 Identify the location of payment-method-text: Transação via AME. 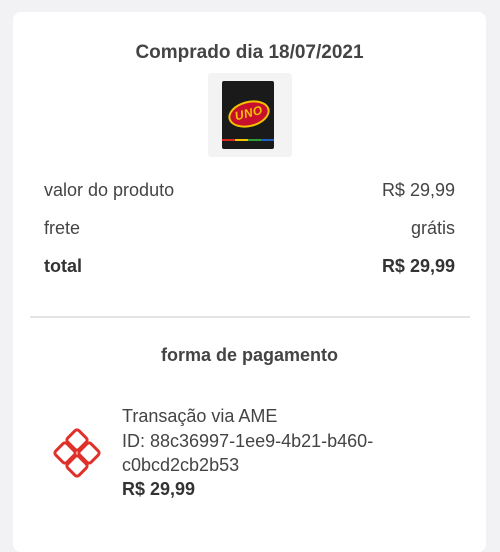
(200, 416).